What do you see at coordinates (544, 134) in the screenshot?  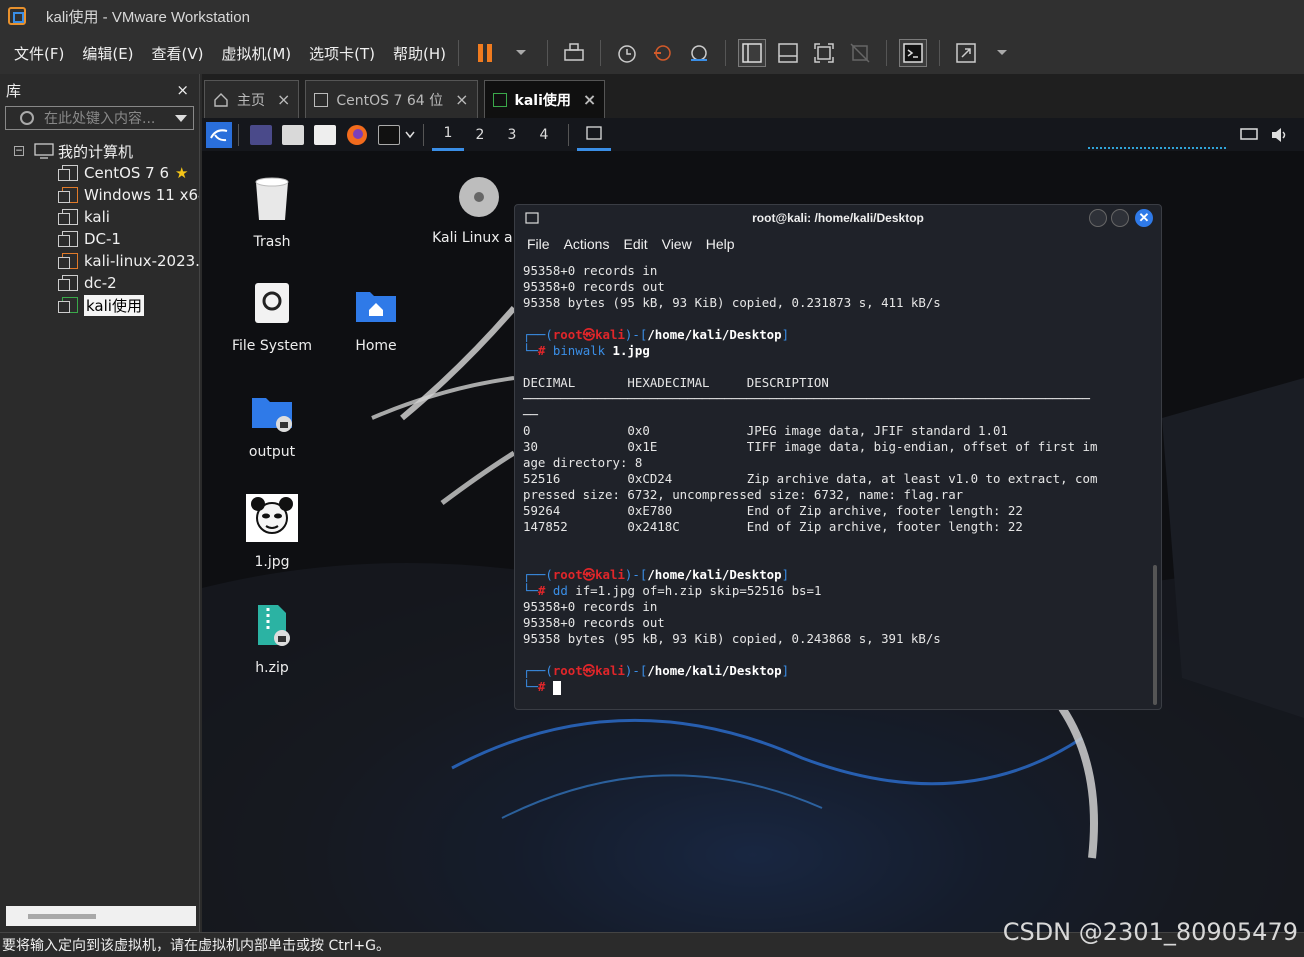 I see `workspace-4: 4` at bounding box center [544, 134].